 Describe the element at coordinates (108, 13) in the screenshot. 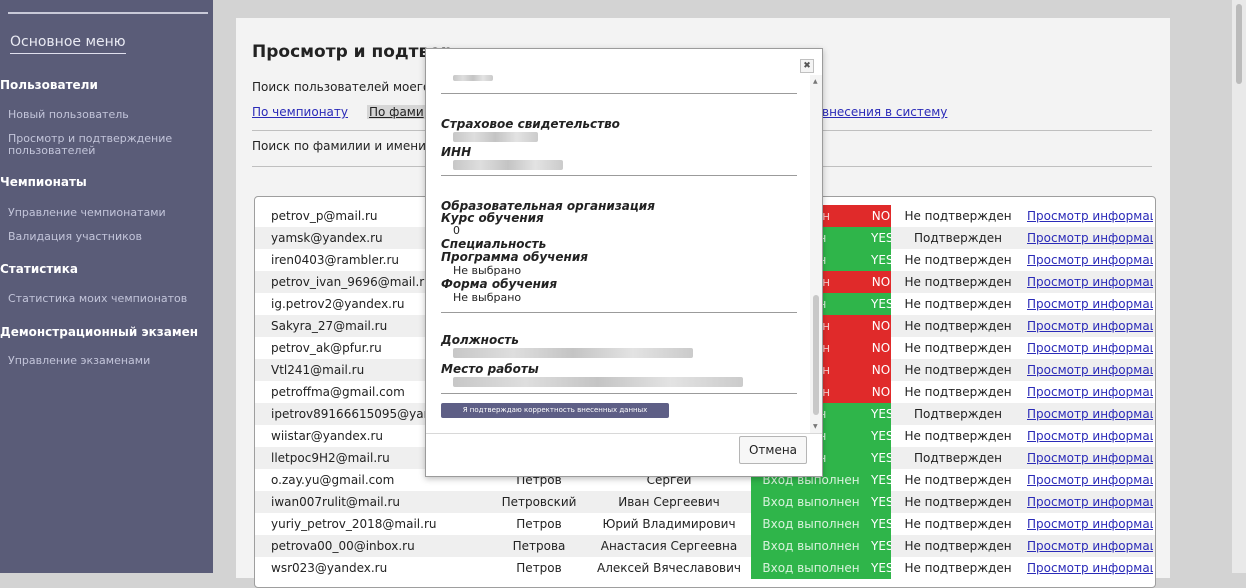

I see `sidebar-divider` at that location.